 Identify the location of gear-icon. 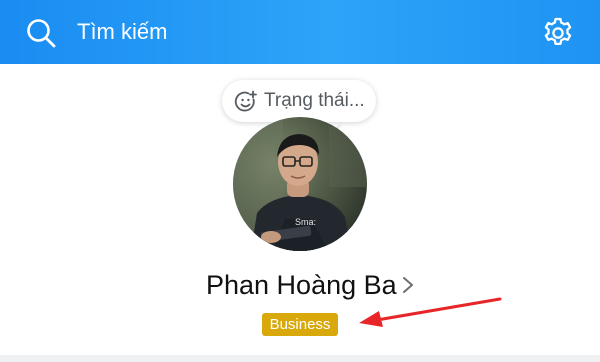
(558, 33).